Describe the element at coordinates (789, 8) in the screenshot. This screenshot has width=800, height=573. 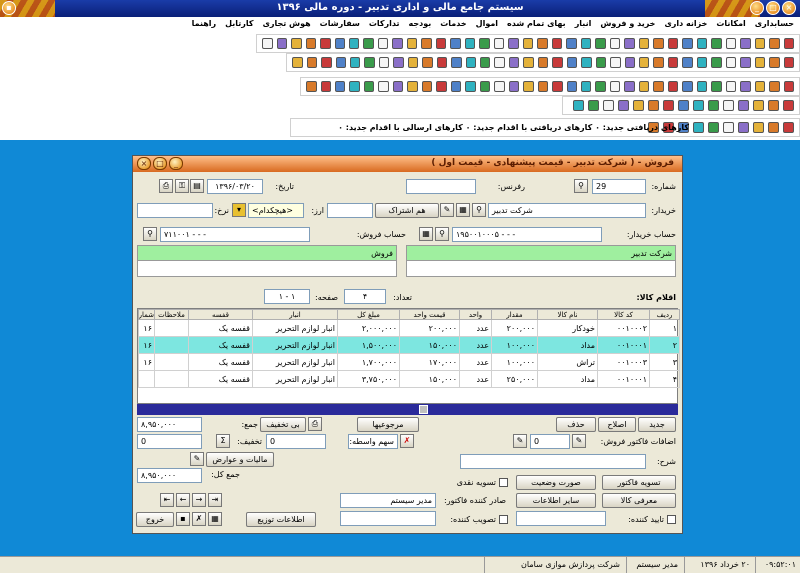
I see `close-icon: ×` at that location.